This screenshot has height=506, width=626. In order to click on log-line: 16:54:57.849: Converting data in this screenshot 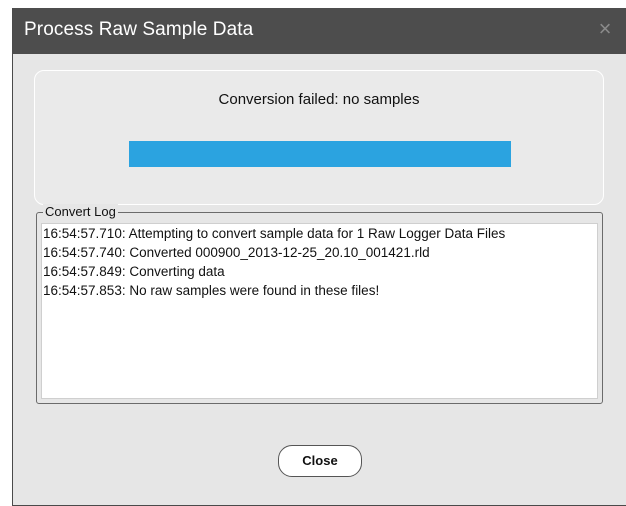, I will do `click(134, 271)`.